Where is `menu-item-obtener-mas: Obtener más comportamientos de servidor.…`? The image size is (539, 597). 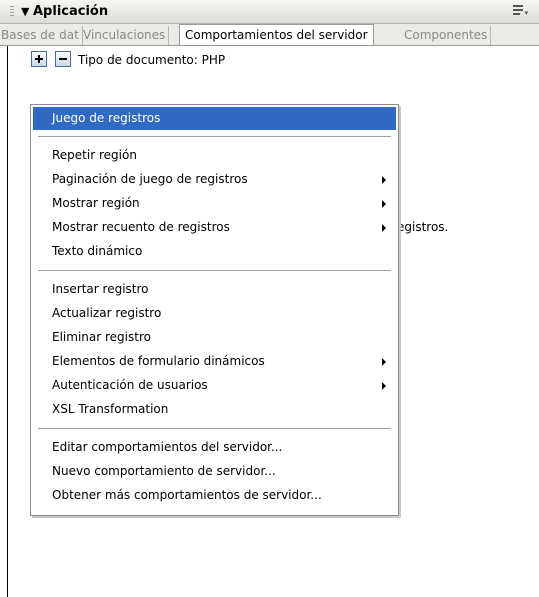
menu-item-obtener-mas: Obtener más comportamientos de servidor.… is located at coordinates (214, 495).